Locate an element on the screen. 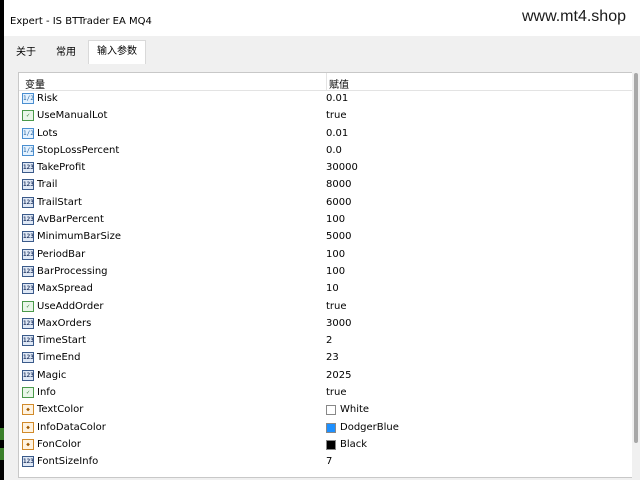 The image size is (640, 480). parameter-value: 10 is located at coordinates (332, 288).